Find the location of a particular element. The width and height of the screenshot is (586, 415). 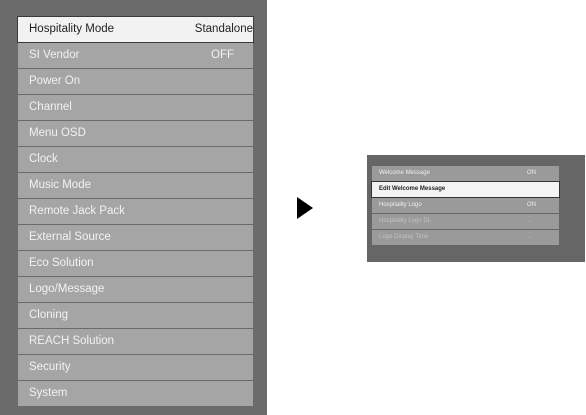

submenu-item-label: Welcome Message is located at coordinates (404, 173).